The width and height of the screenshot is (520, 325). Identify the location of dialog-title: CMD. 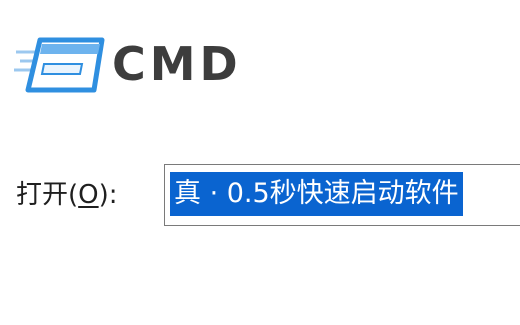
(177, 64).